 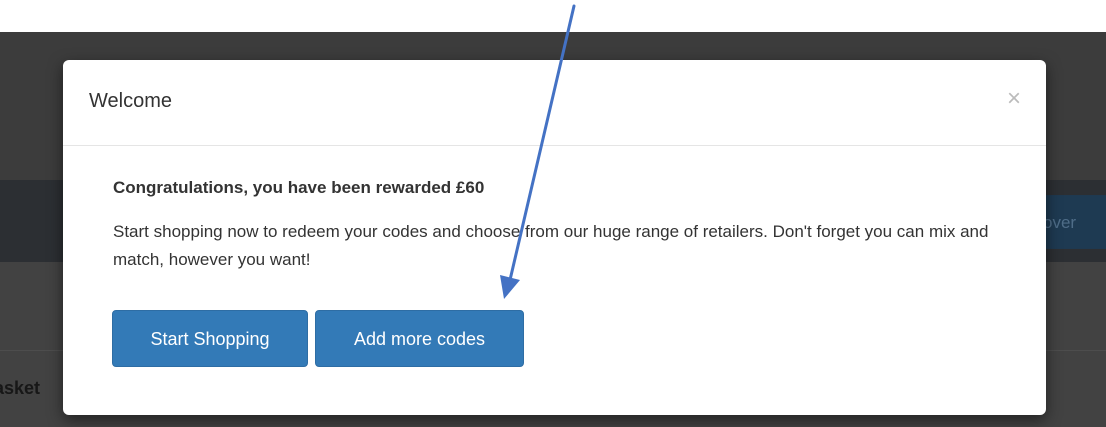 What do you see at coordinates (20, 388) in the screenshot?
I see `background-basket-label: asket` at bounding box center [20, 388].